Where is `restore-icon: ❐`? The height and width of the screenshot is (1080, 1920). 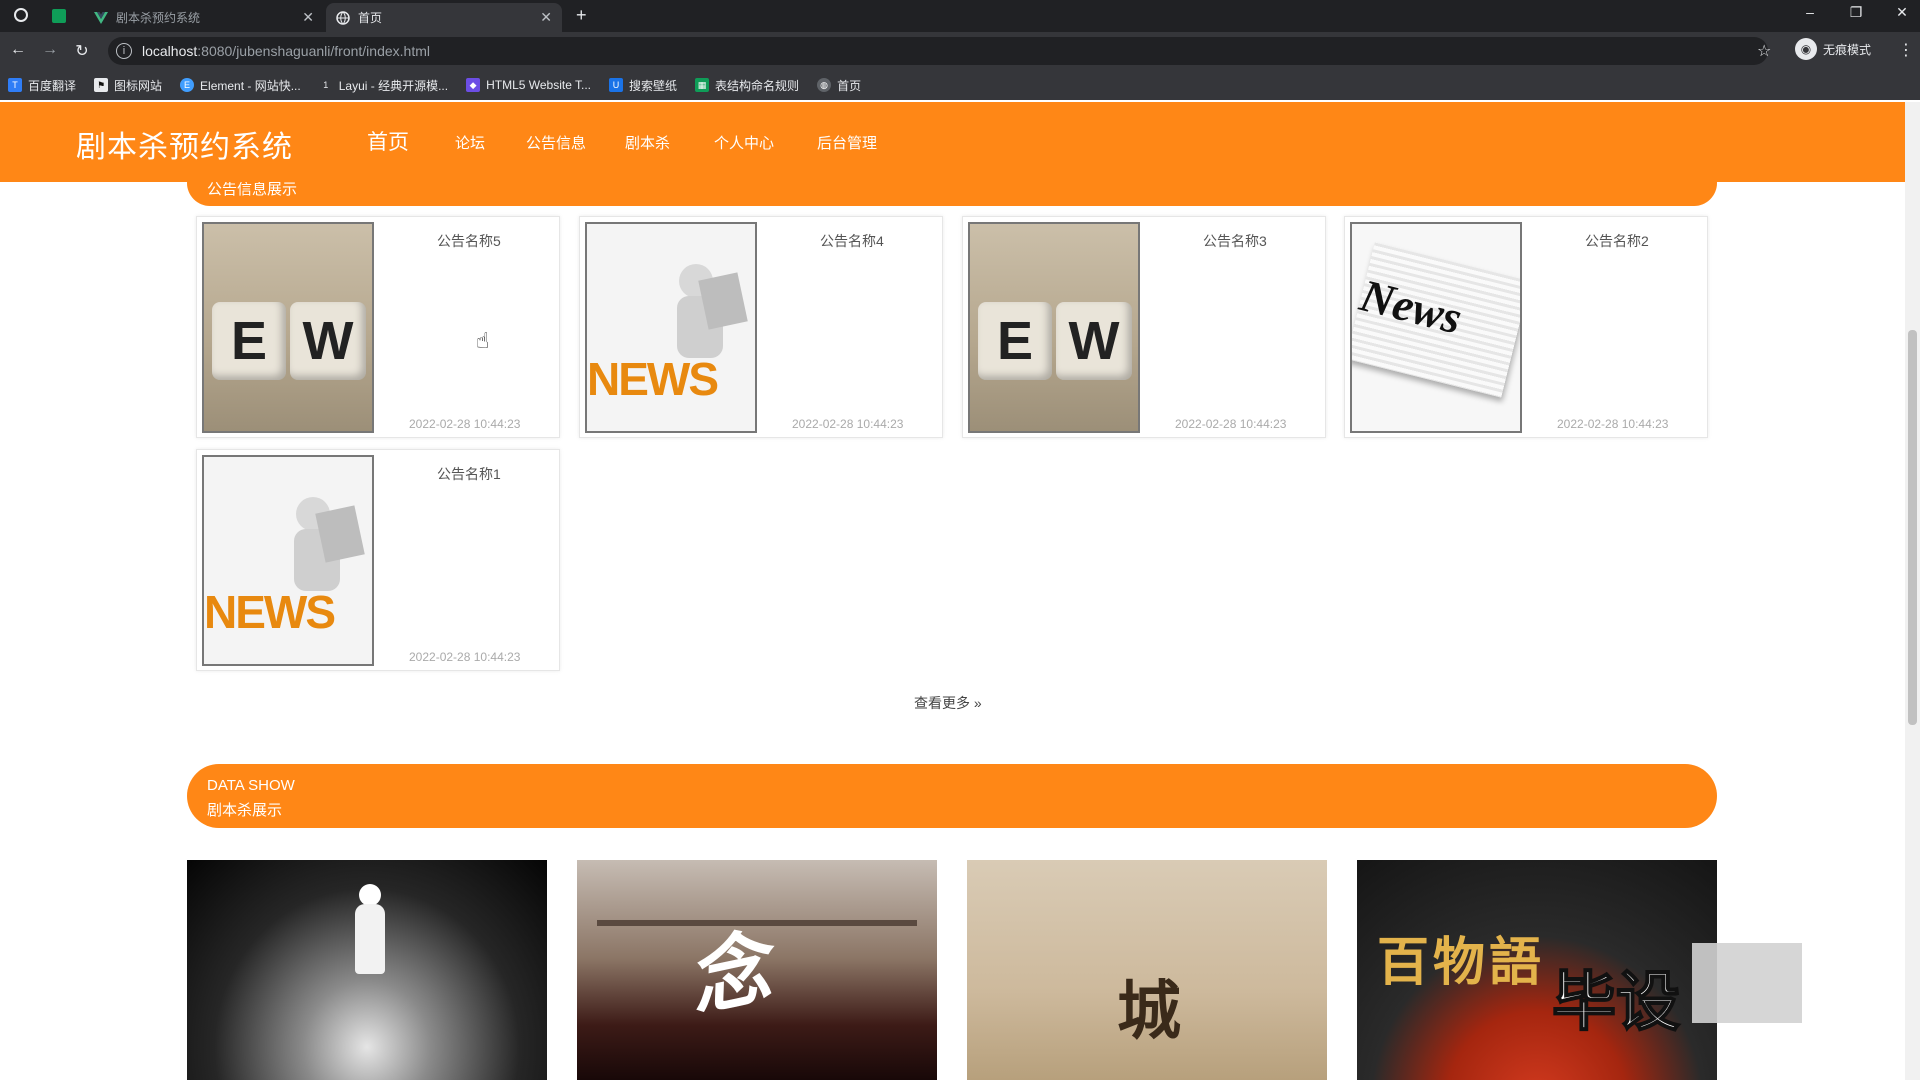
restore-icon: ❐ is located at coordinates (1856, 12).